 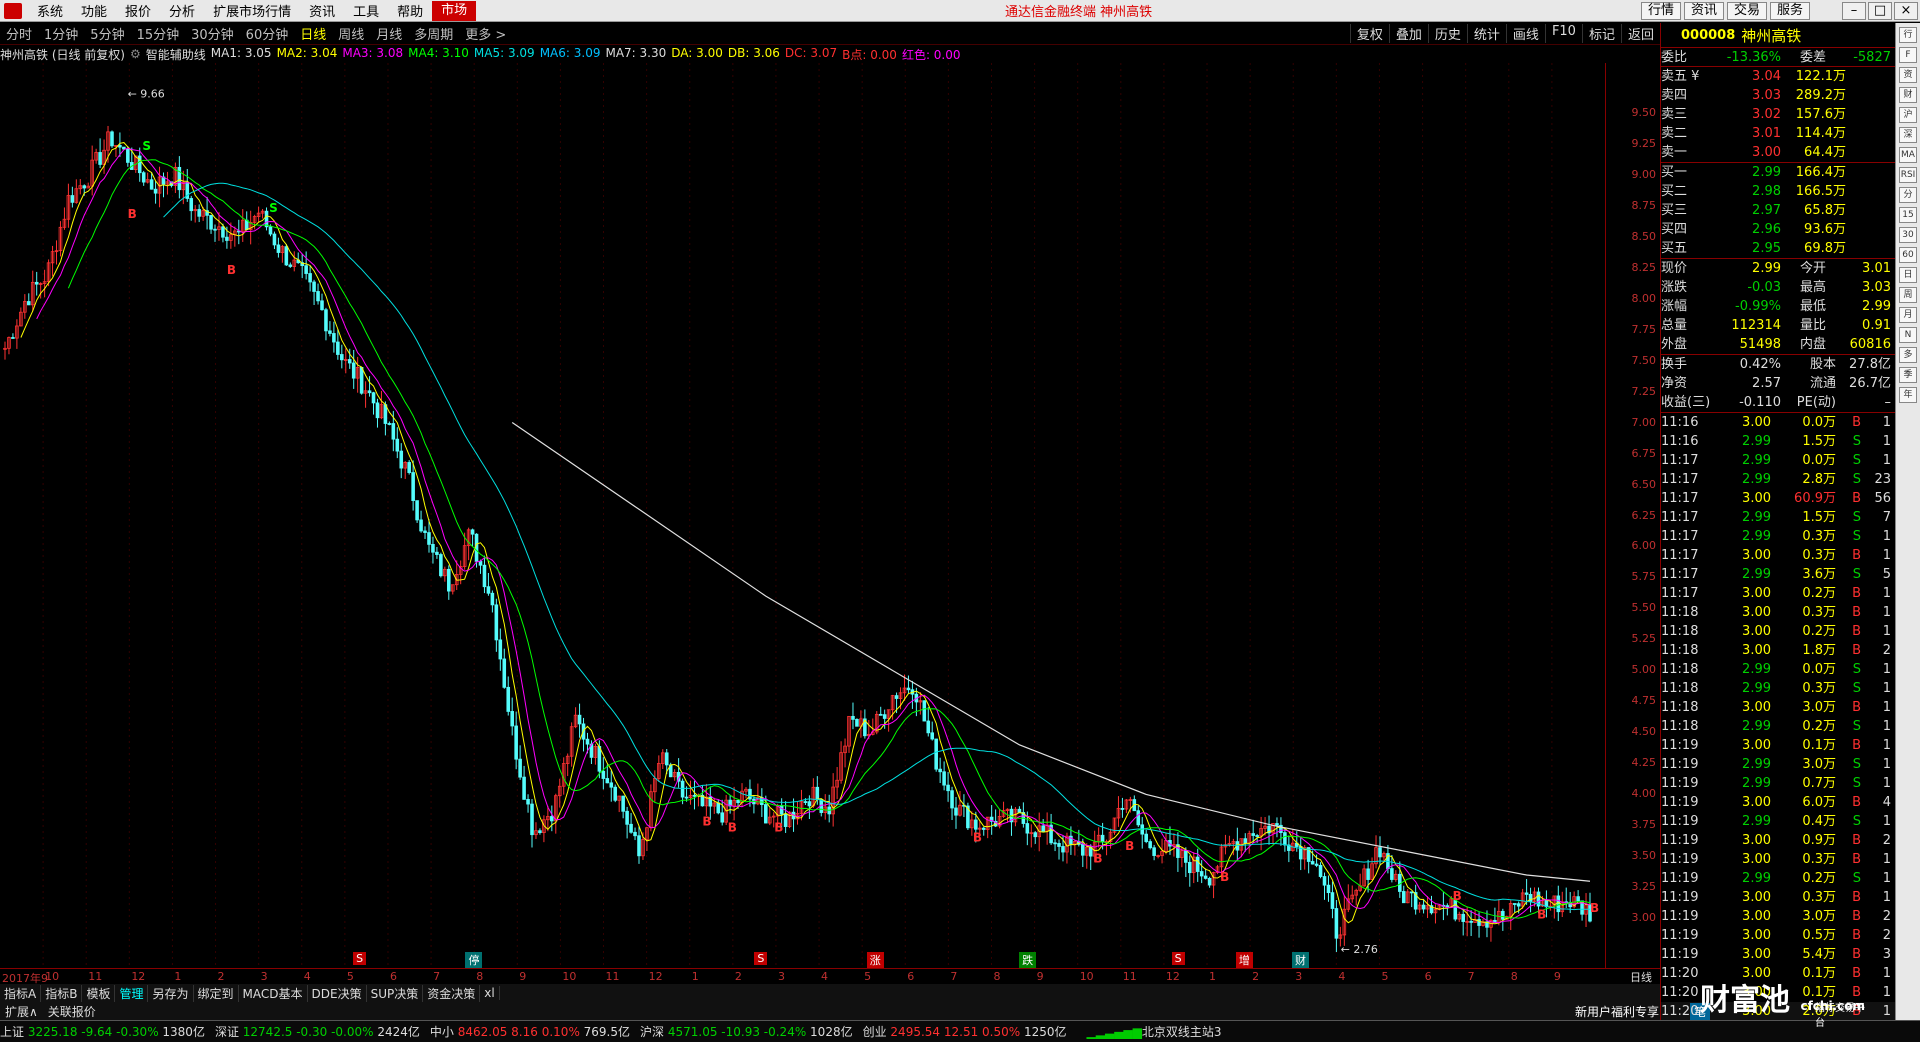 I want to click on menu-item-7: 帮助, so click(x=410, y=11).